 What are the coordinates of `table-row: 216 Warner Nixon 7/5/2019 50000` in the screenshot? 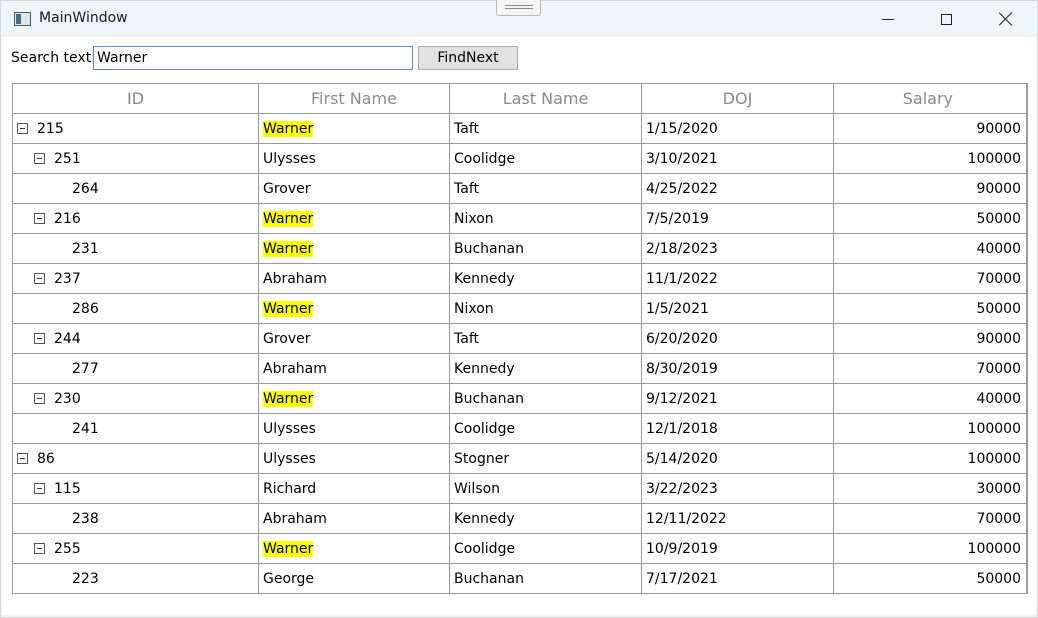 It's located at (520, 219).